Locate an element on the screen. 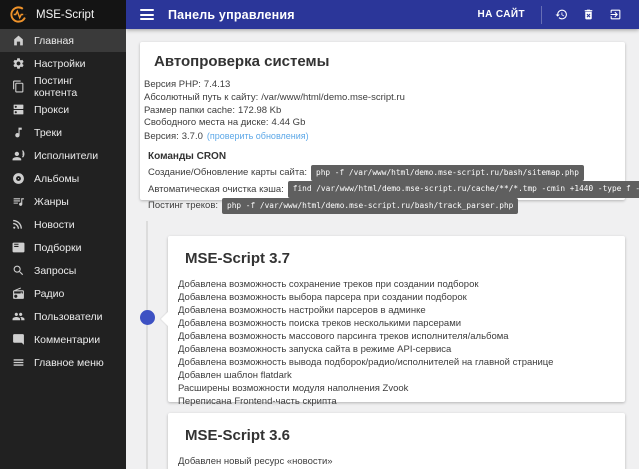 The width and height of the screenshot is (639, 469). sidebar-item-label: Радио is located at coordinates (49, 293).